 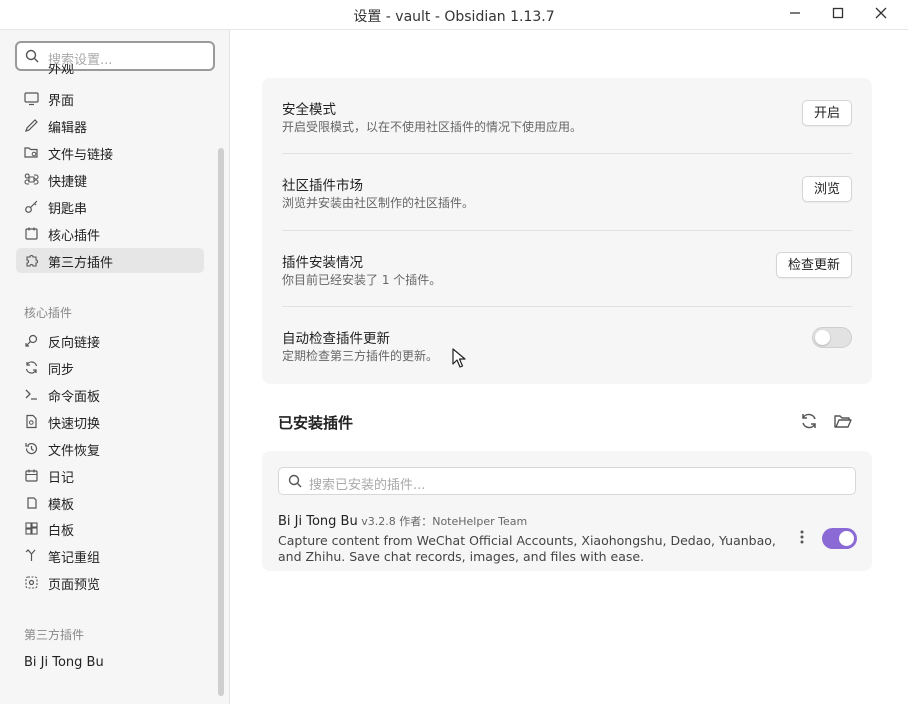 I want to click on more-vertical-icon, so click(x=802, y=537).